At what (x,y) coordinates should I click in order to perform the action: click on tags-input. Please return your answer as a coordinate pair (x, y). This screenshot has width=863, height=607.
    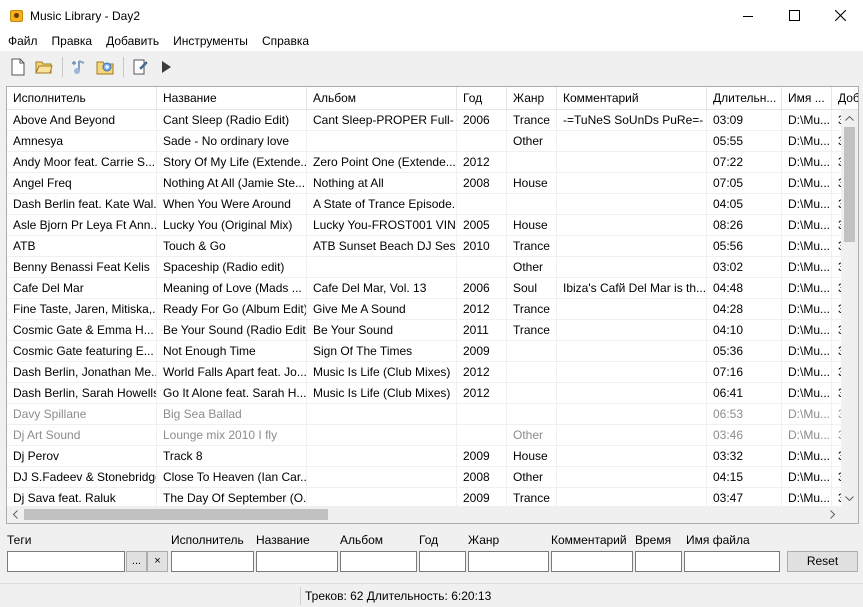
    Looking at the image, I should click on (66, 561).